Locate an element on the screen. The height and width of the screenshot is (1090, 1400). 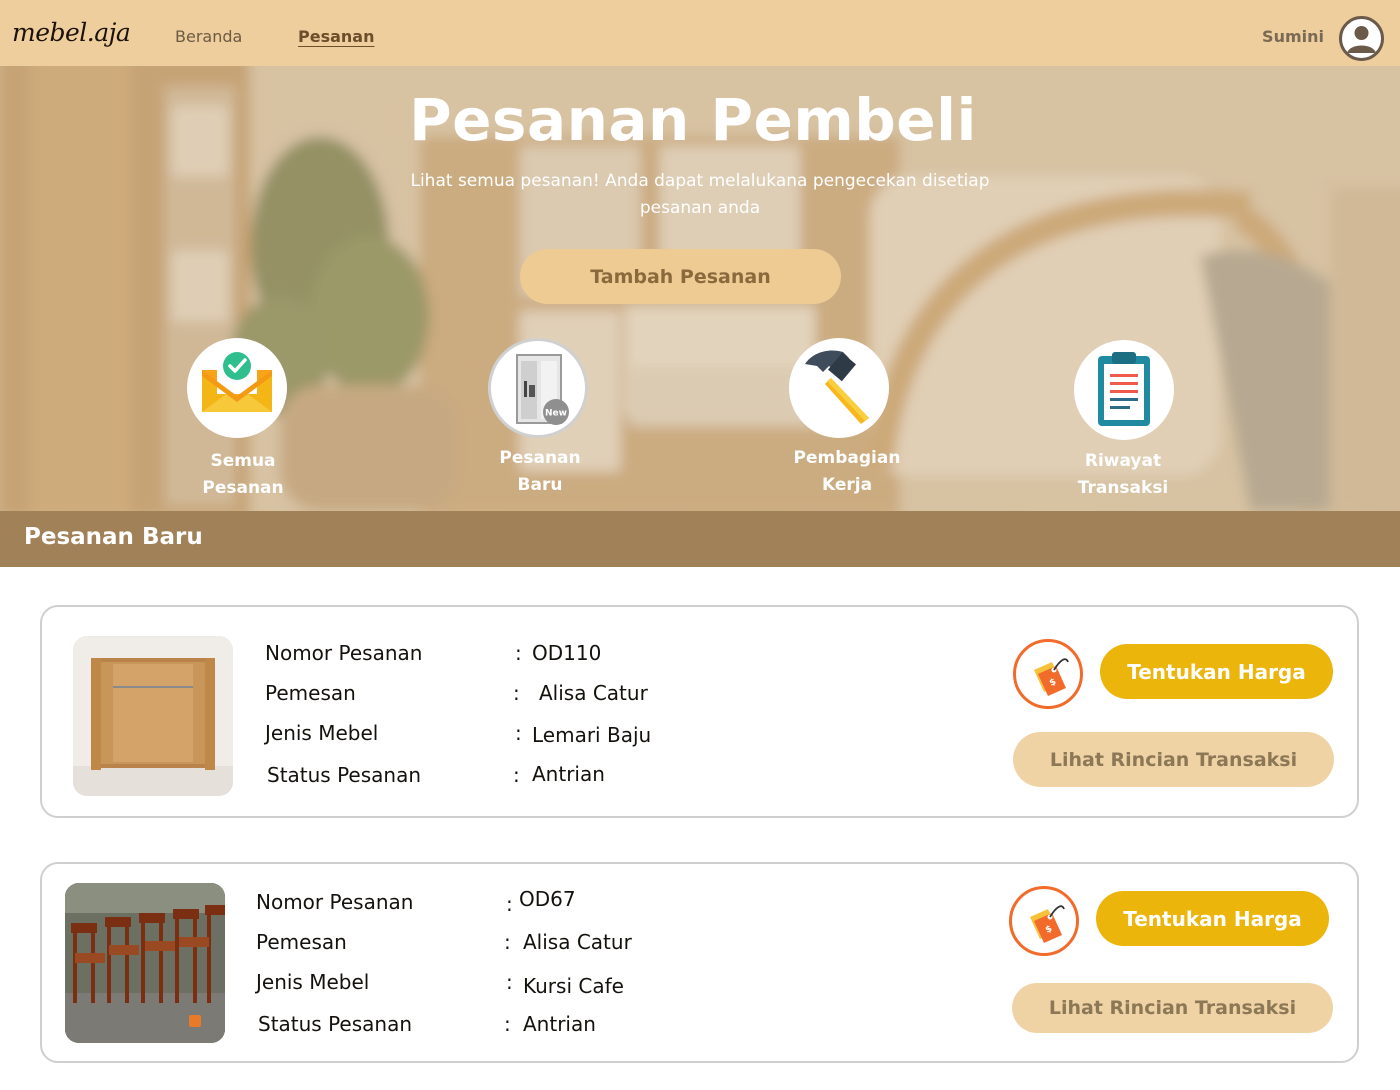
hammer-icon is located at coordinates (837, 387).